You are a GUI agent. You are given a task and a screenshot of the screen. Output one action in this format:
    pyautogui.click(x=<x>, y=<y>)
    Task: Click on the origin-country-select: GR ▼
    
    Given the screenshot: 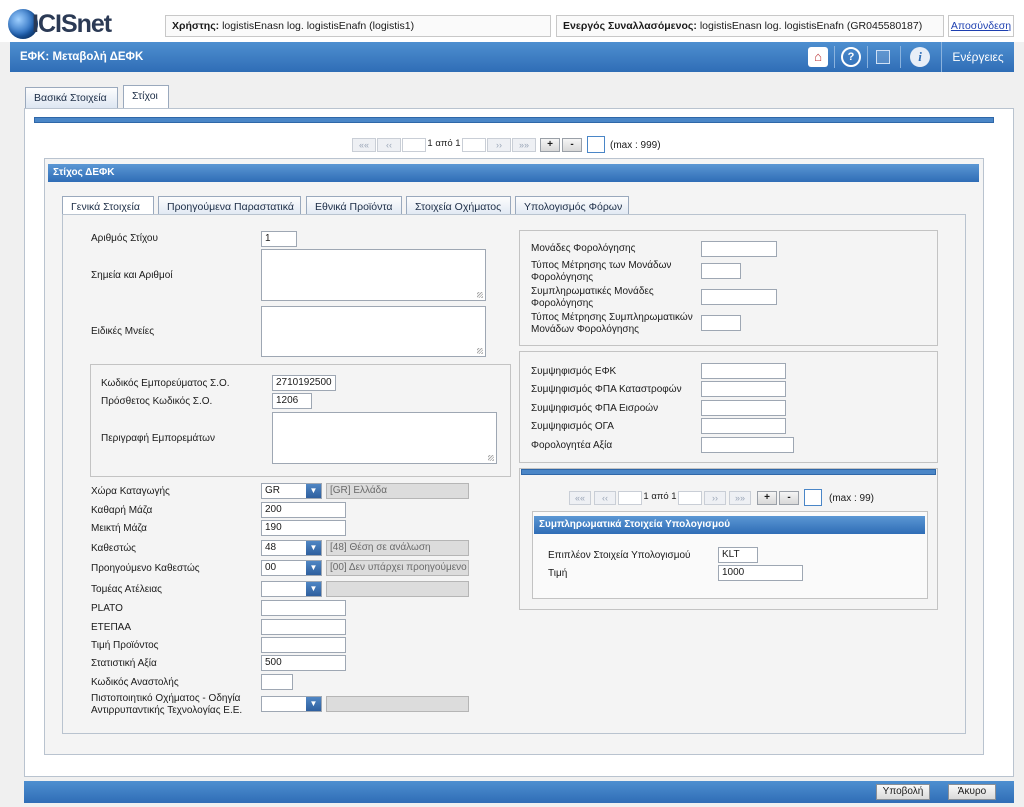 What is the action you would take?
    pyautogui.click(x=291, y=491)
    